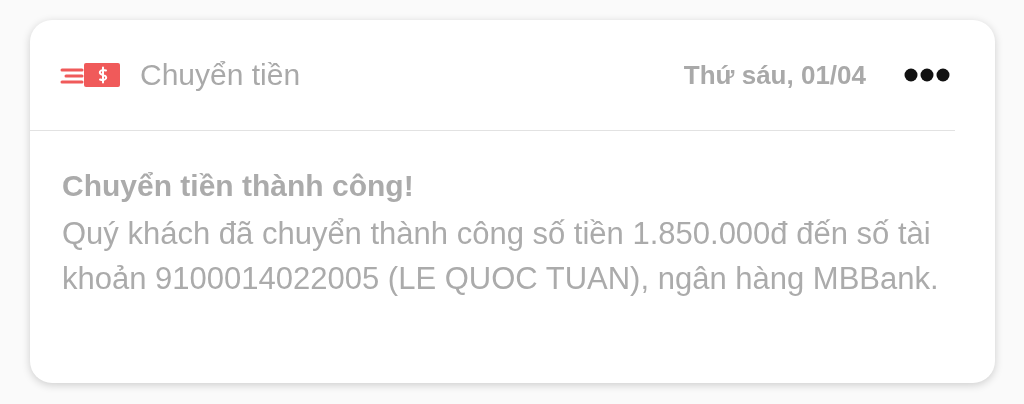  I want to click on notification-title: Chuyển tiền thành công!, so click(238, 186).